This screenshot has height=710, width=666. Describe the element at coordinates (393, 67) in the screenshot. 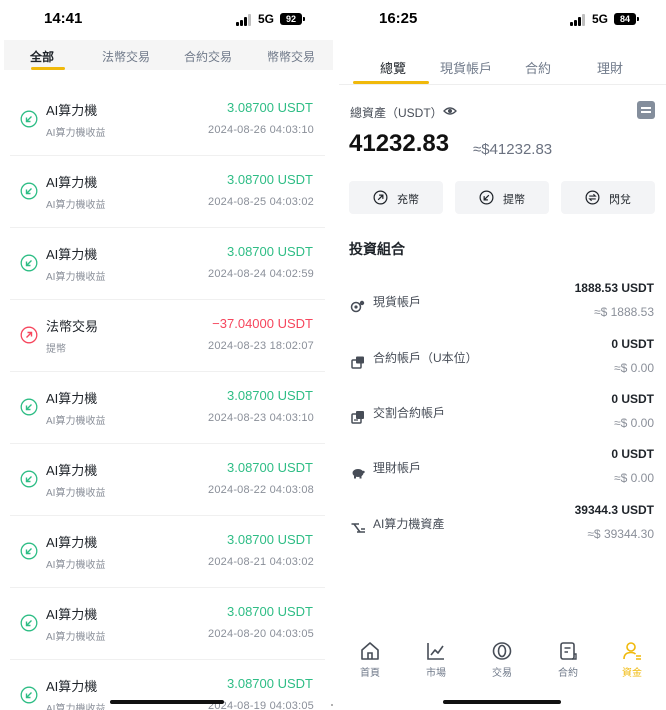

I see `tab-overview: 總覽` at that location.